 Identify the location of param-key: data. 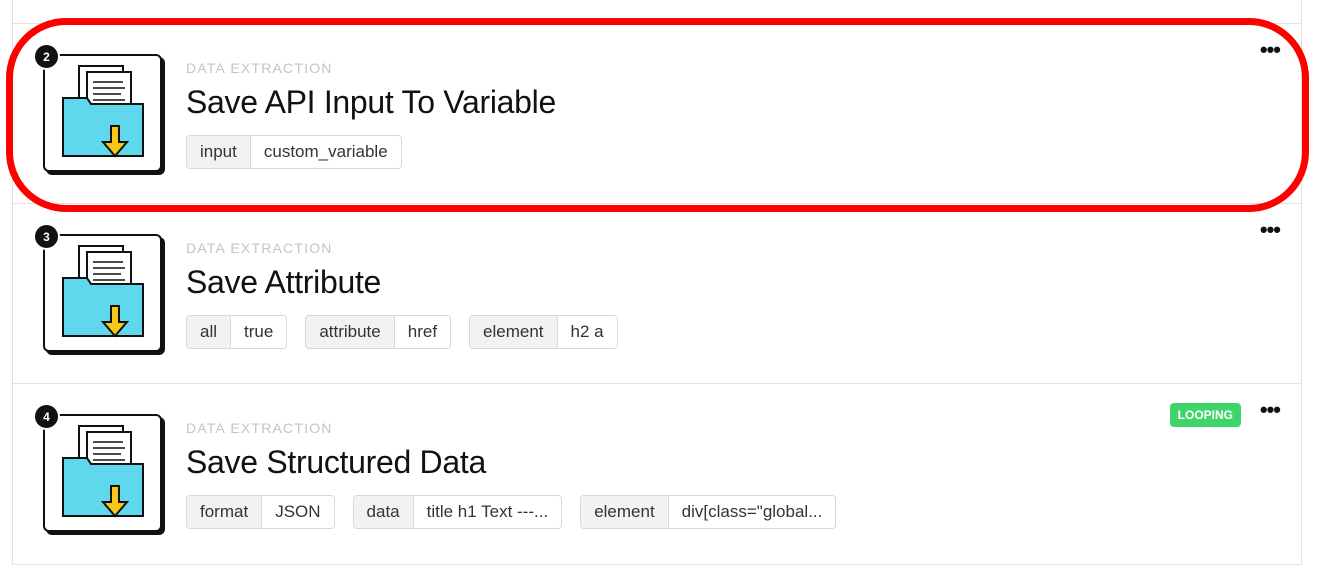
(383, 512).